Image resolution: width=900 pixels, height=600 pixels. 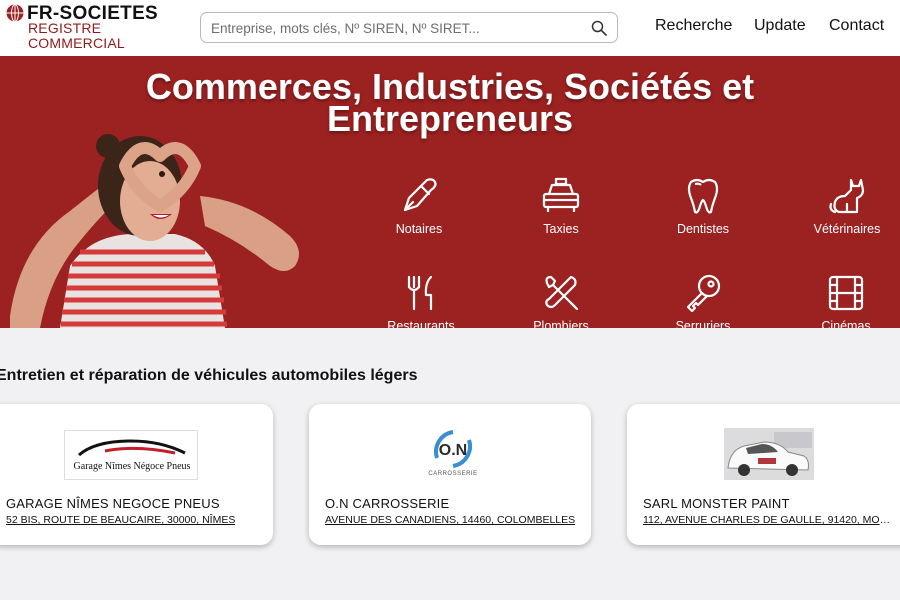 I want to click on white-car-photo, so click(x=769, y=454).